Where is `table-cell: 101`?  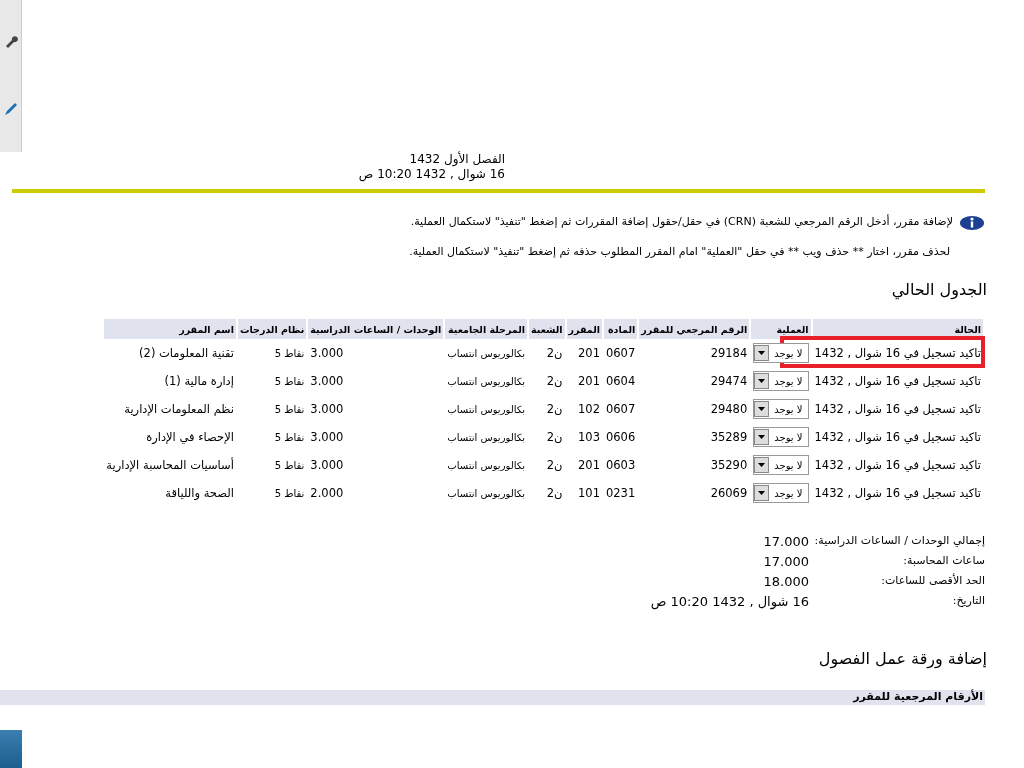
table-cell: 101 is located at coordinates (589, 493).